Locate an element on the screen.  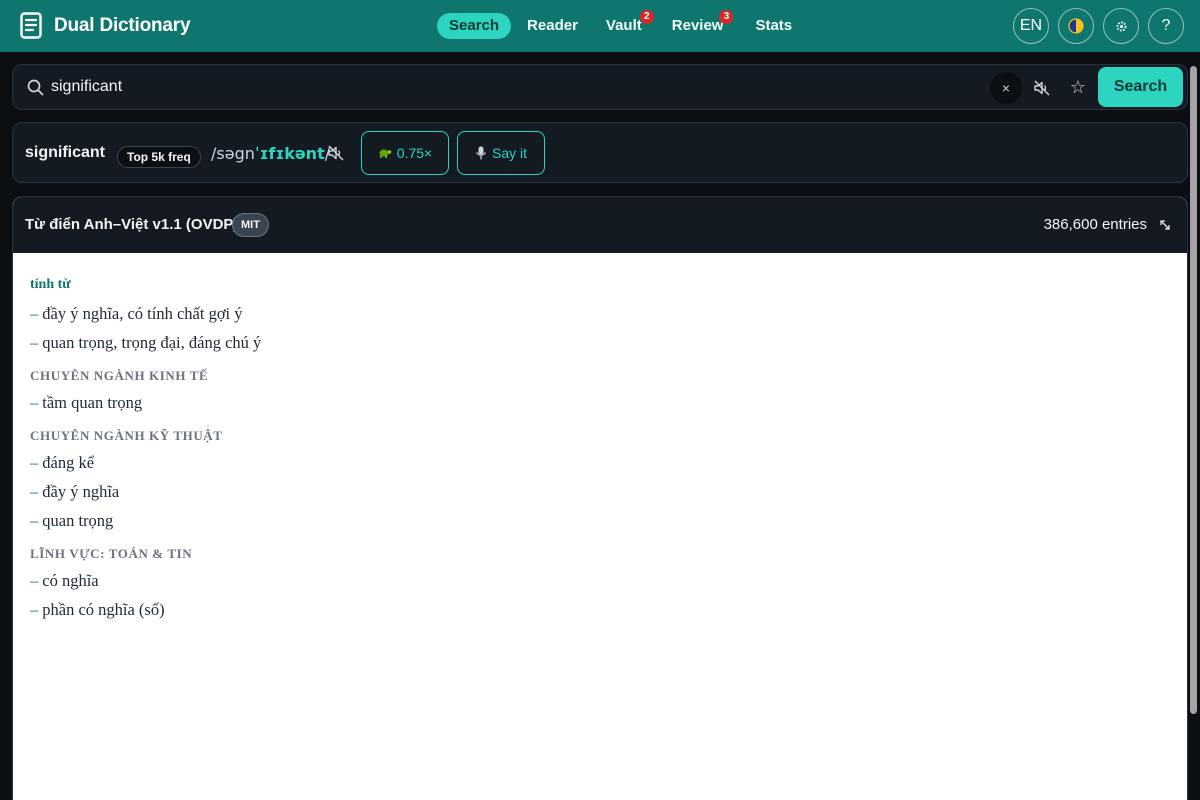
main-nav: Search Reader Vault 2 Review 3 Stats is located at coordinates (622, 24).